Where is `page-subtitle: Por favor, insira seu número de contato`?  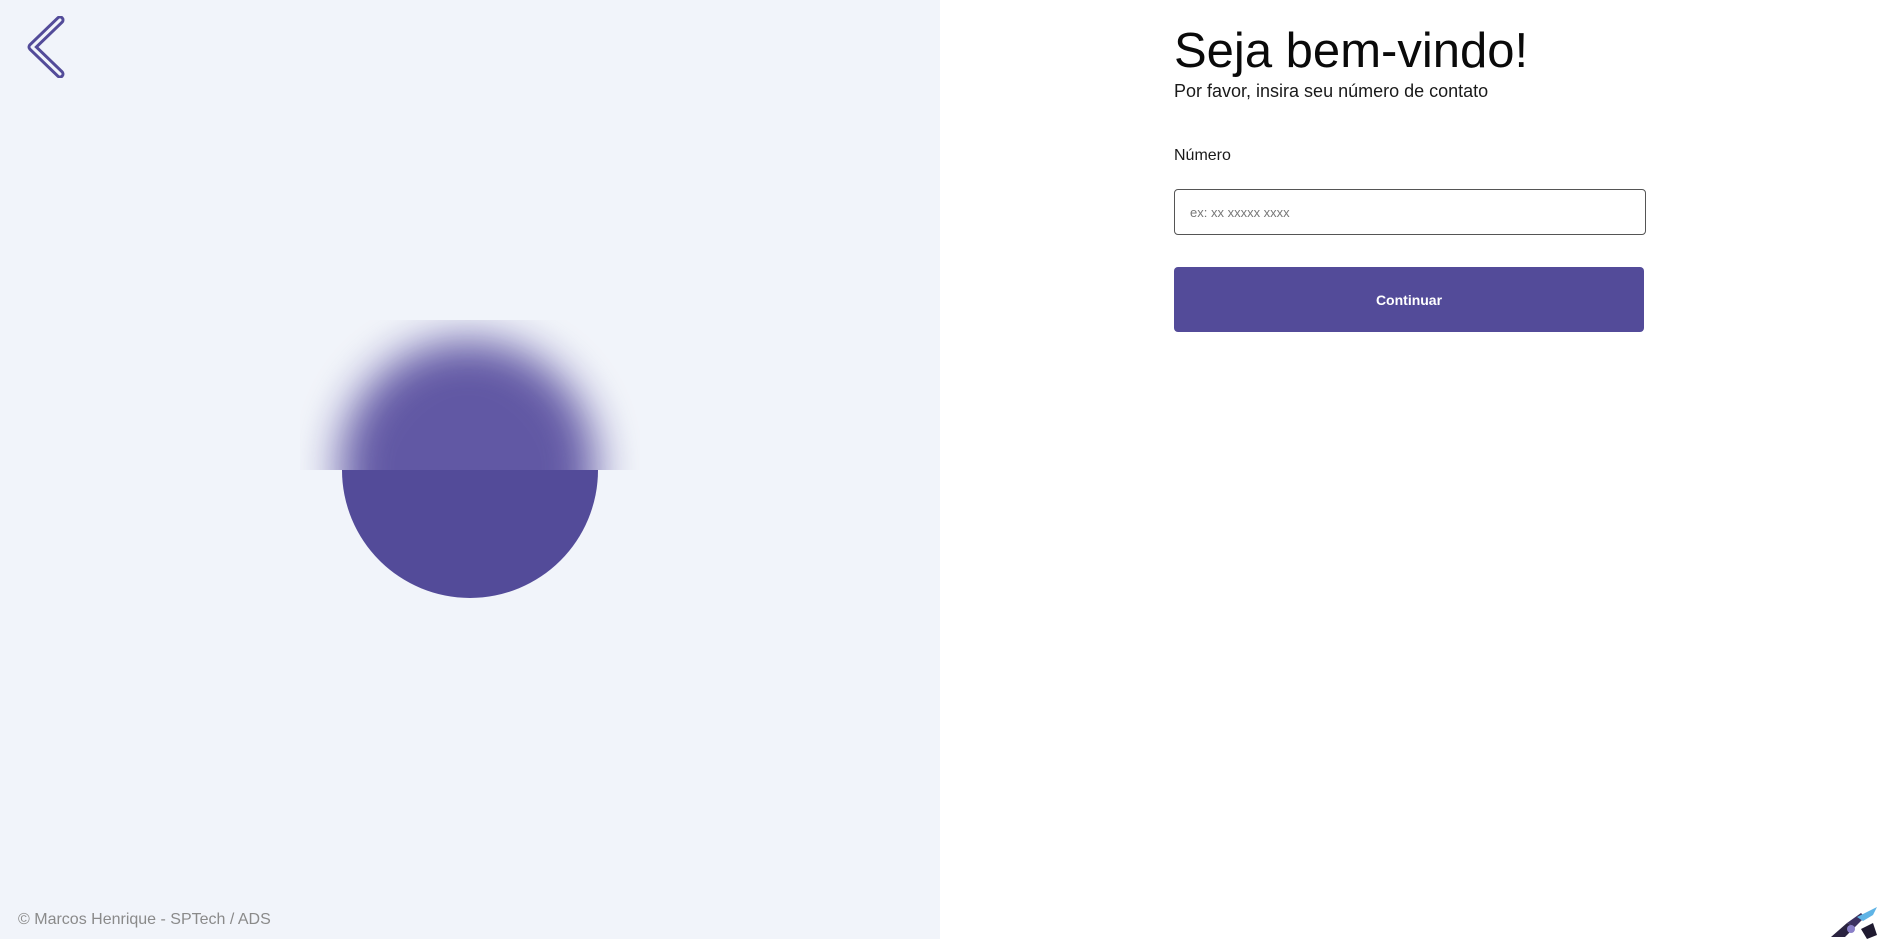
page-subtitle: Por favor, insira seu número de contato is located at coordinates (1331, 91).